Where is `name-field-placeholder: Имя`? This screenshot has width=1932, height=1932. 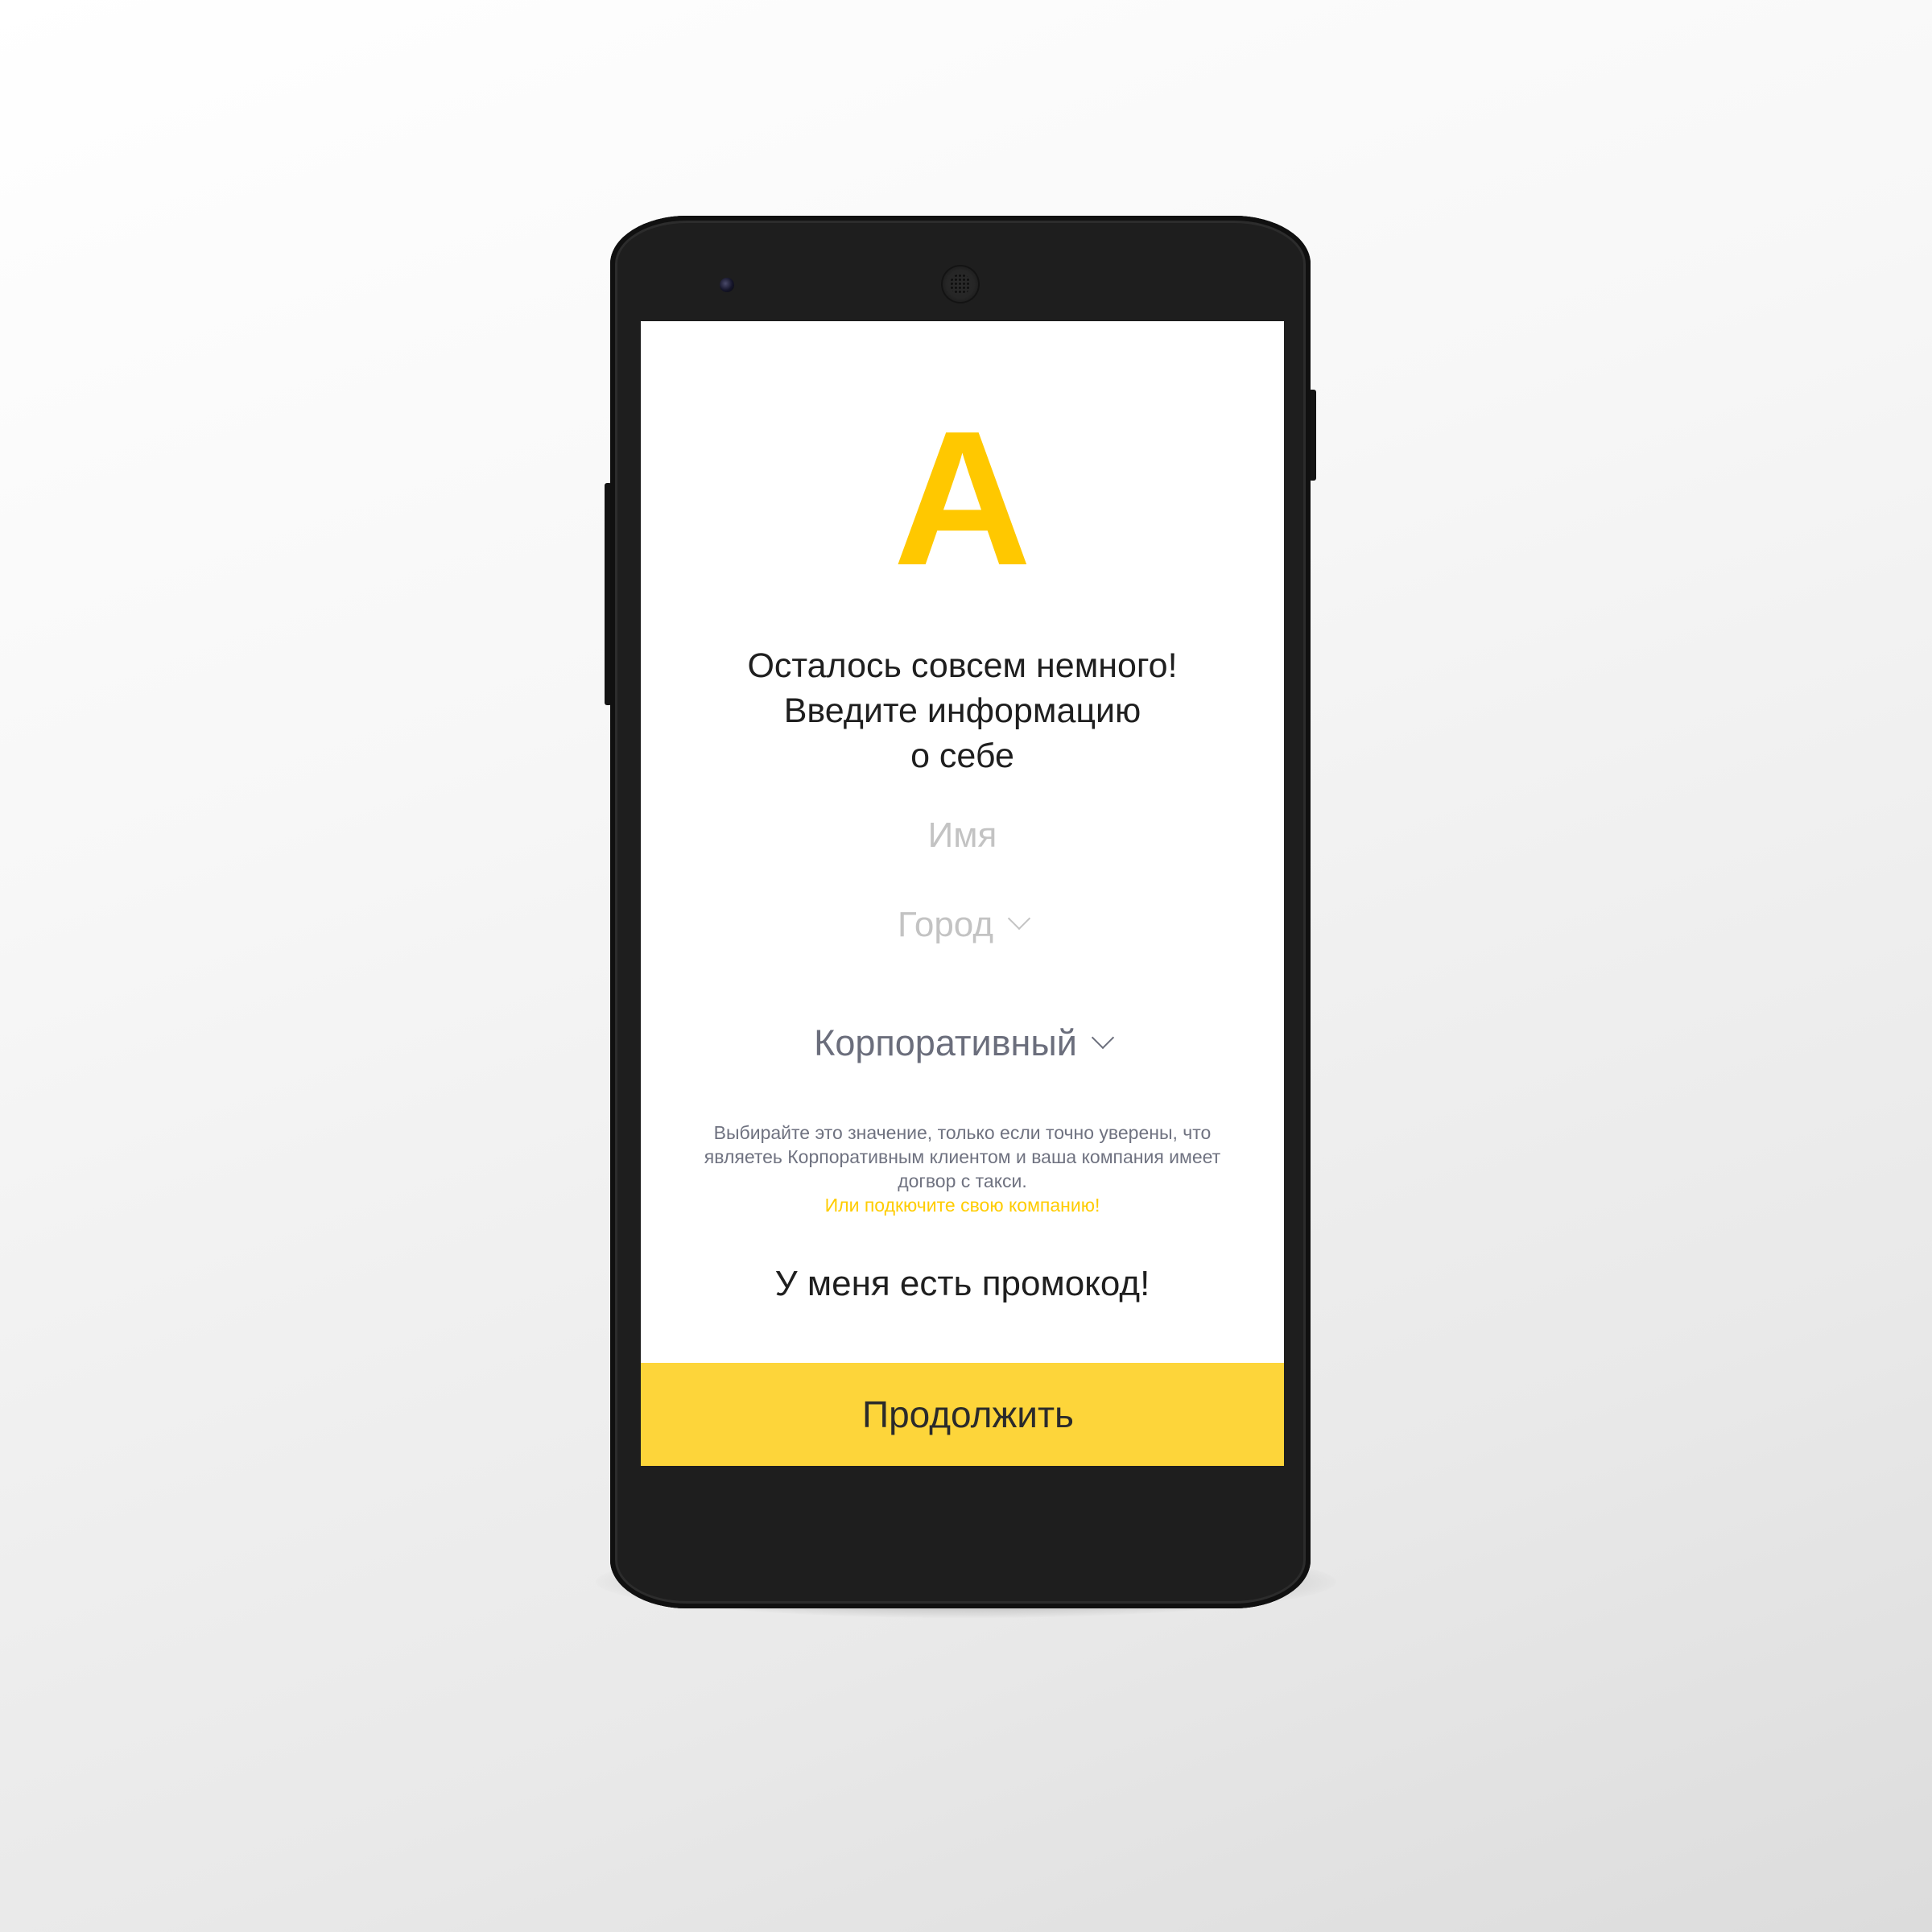
name-field-placeholder: Имя is located at coordinates (962, 835).